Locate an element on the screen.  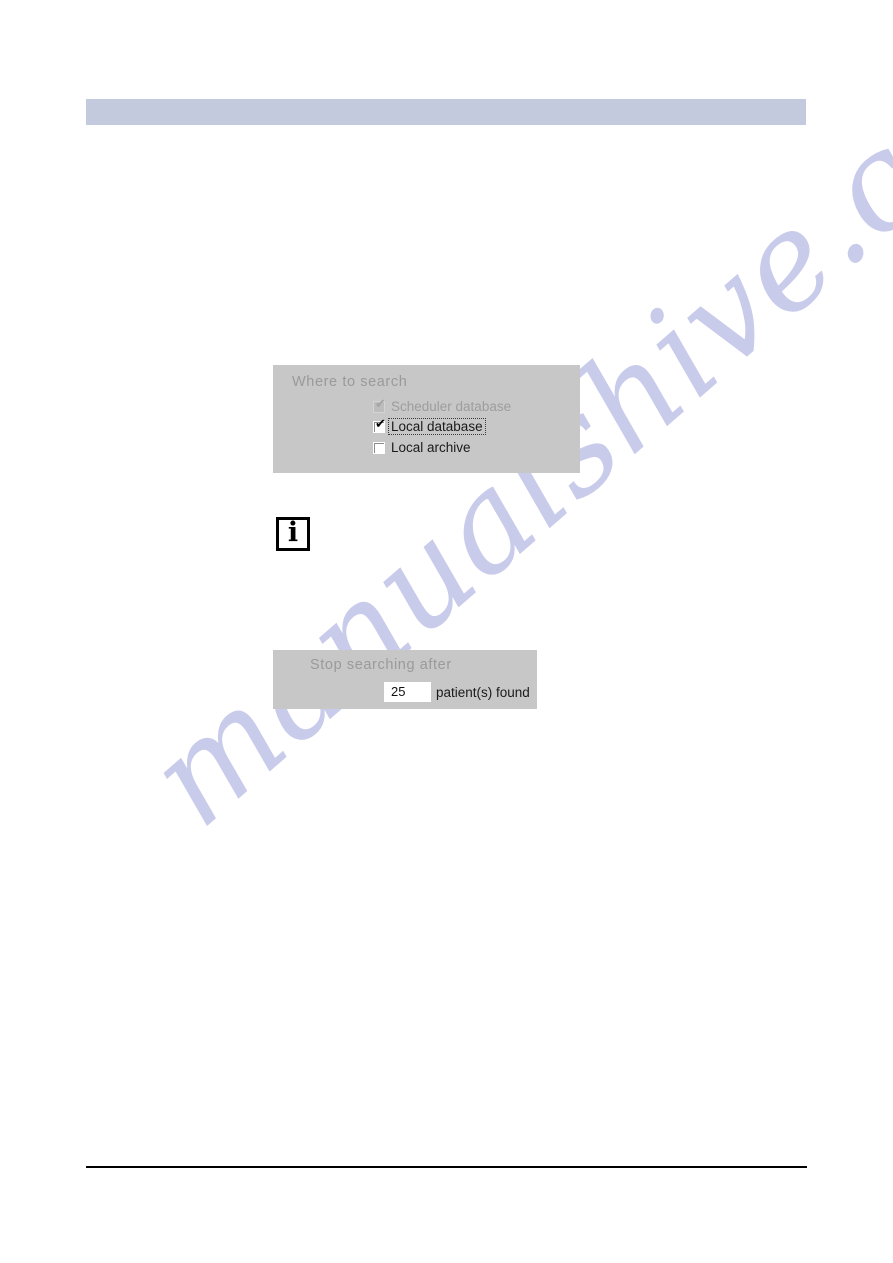
checkbox-row-local-archive: Local archive is located at coordinates (422, 447).